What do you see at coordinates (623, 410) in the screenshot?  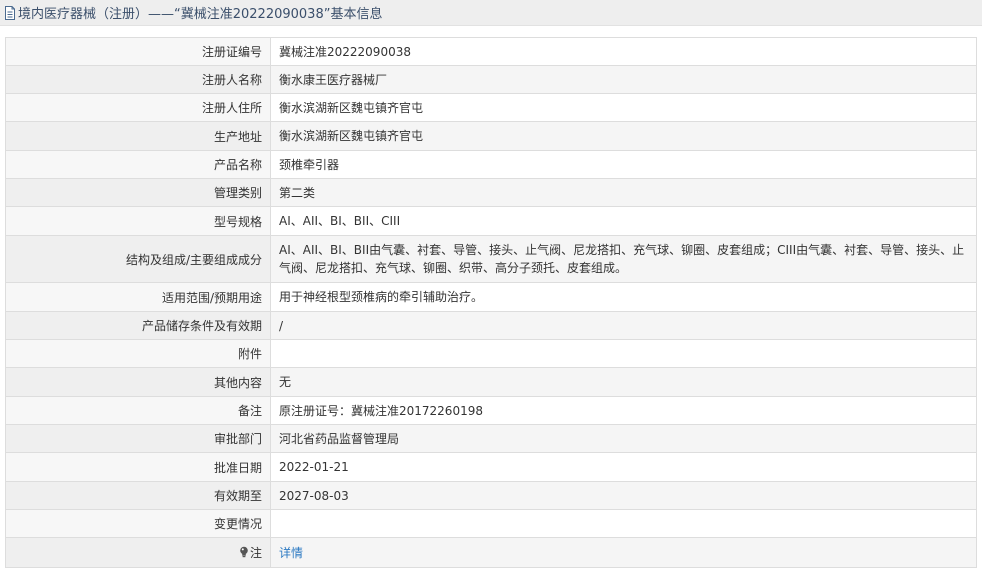 I see `field-value: 原注册证号：冀械注准20172260198` at bounding box center [623, 410].